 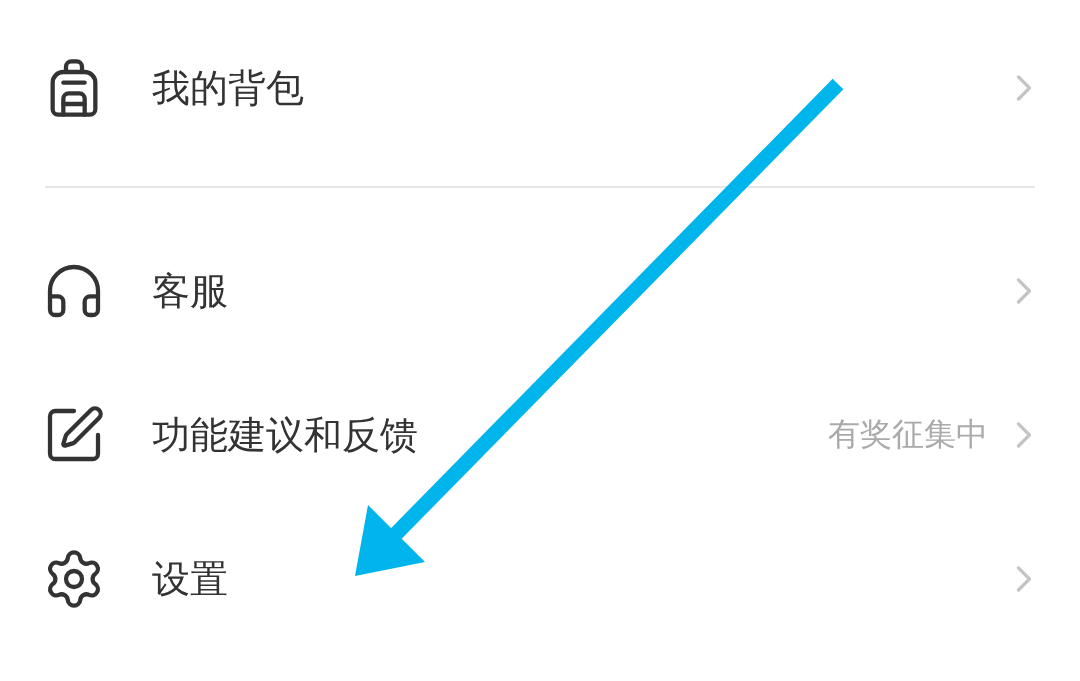 What do you see at coordinates (190, 579) in the screenshot?
I see `menu-label: 设置` at bounding box center [190, 579].